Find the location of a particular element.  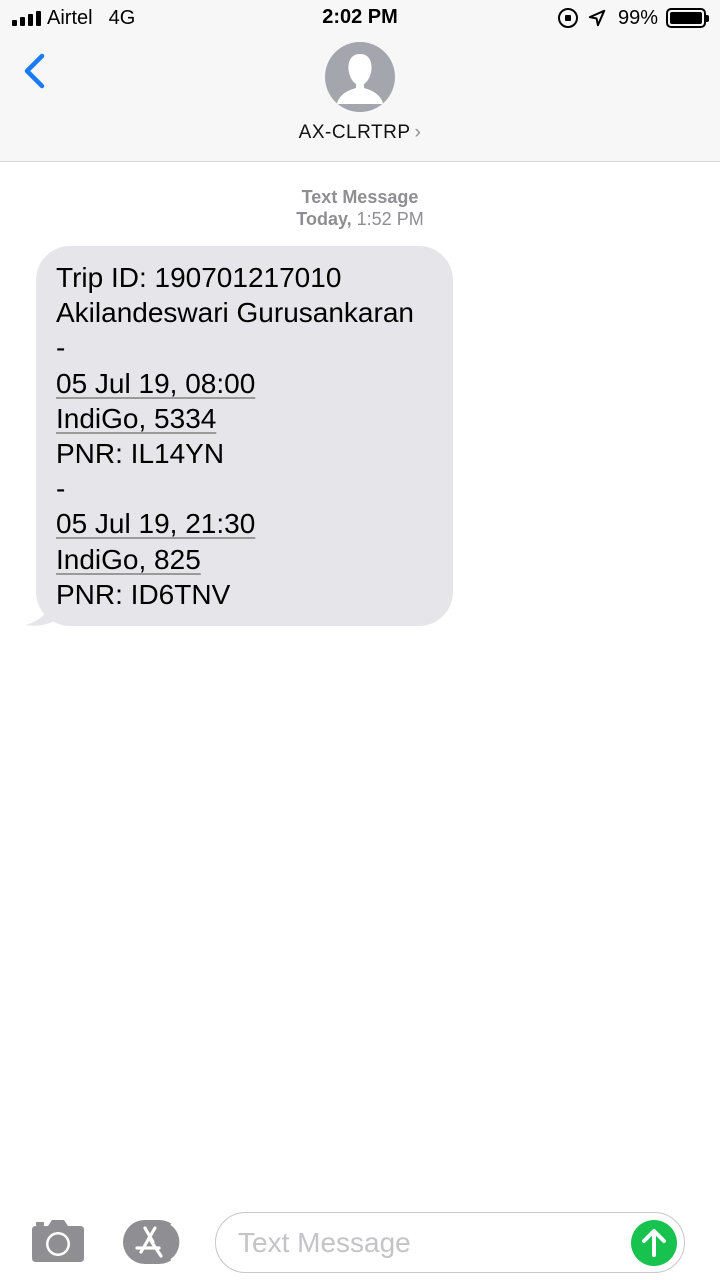

app-store-icon is located at coordinates (152, 1242).